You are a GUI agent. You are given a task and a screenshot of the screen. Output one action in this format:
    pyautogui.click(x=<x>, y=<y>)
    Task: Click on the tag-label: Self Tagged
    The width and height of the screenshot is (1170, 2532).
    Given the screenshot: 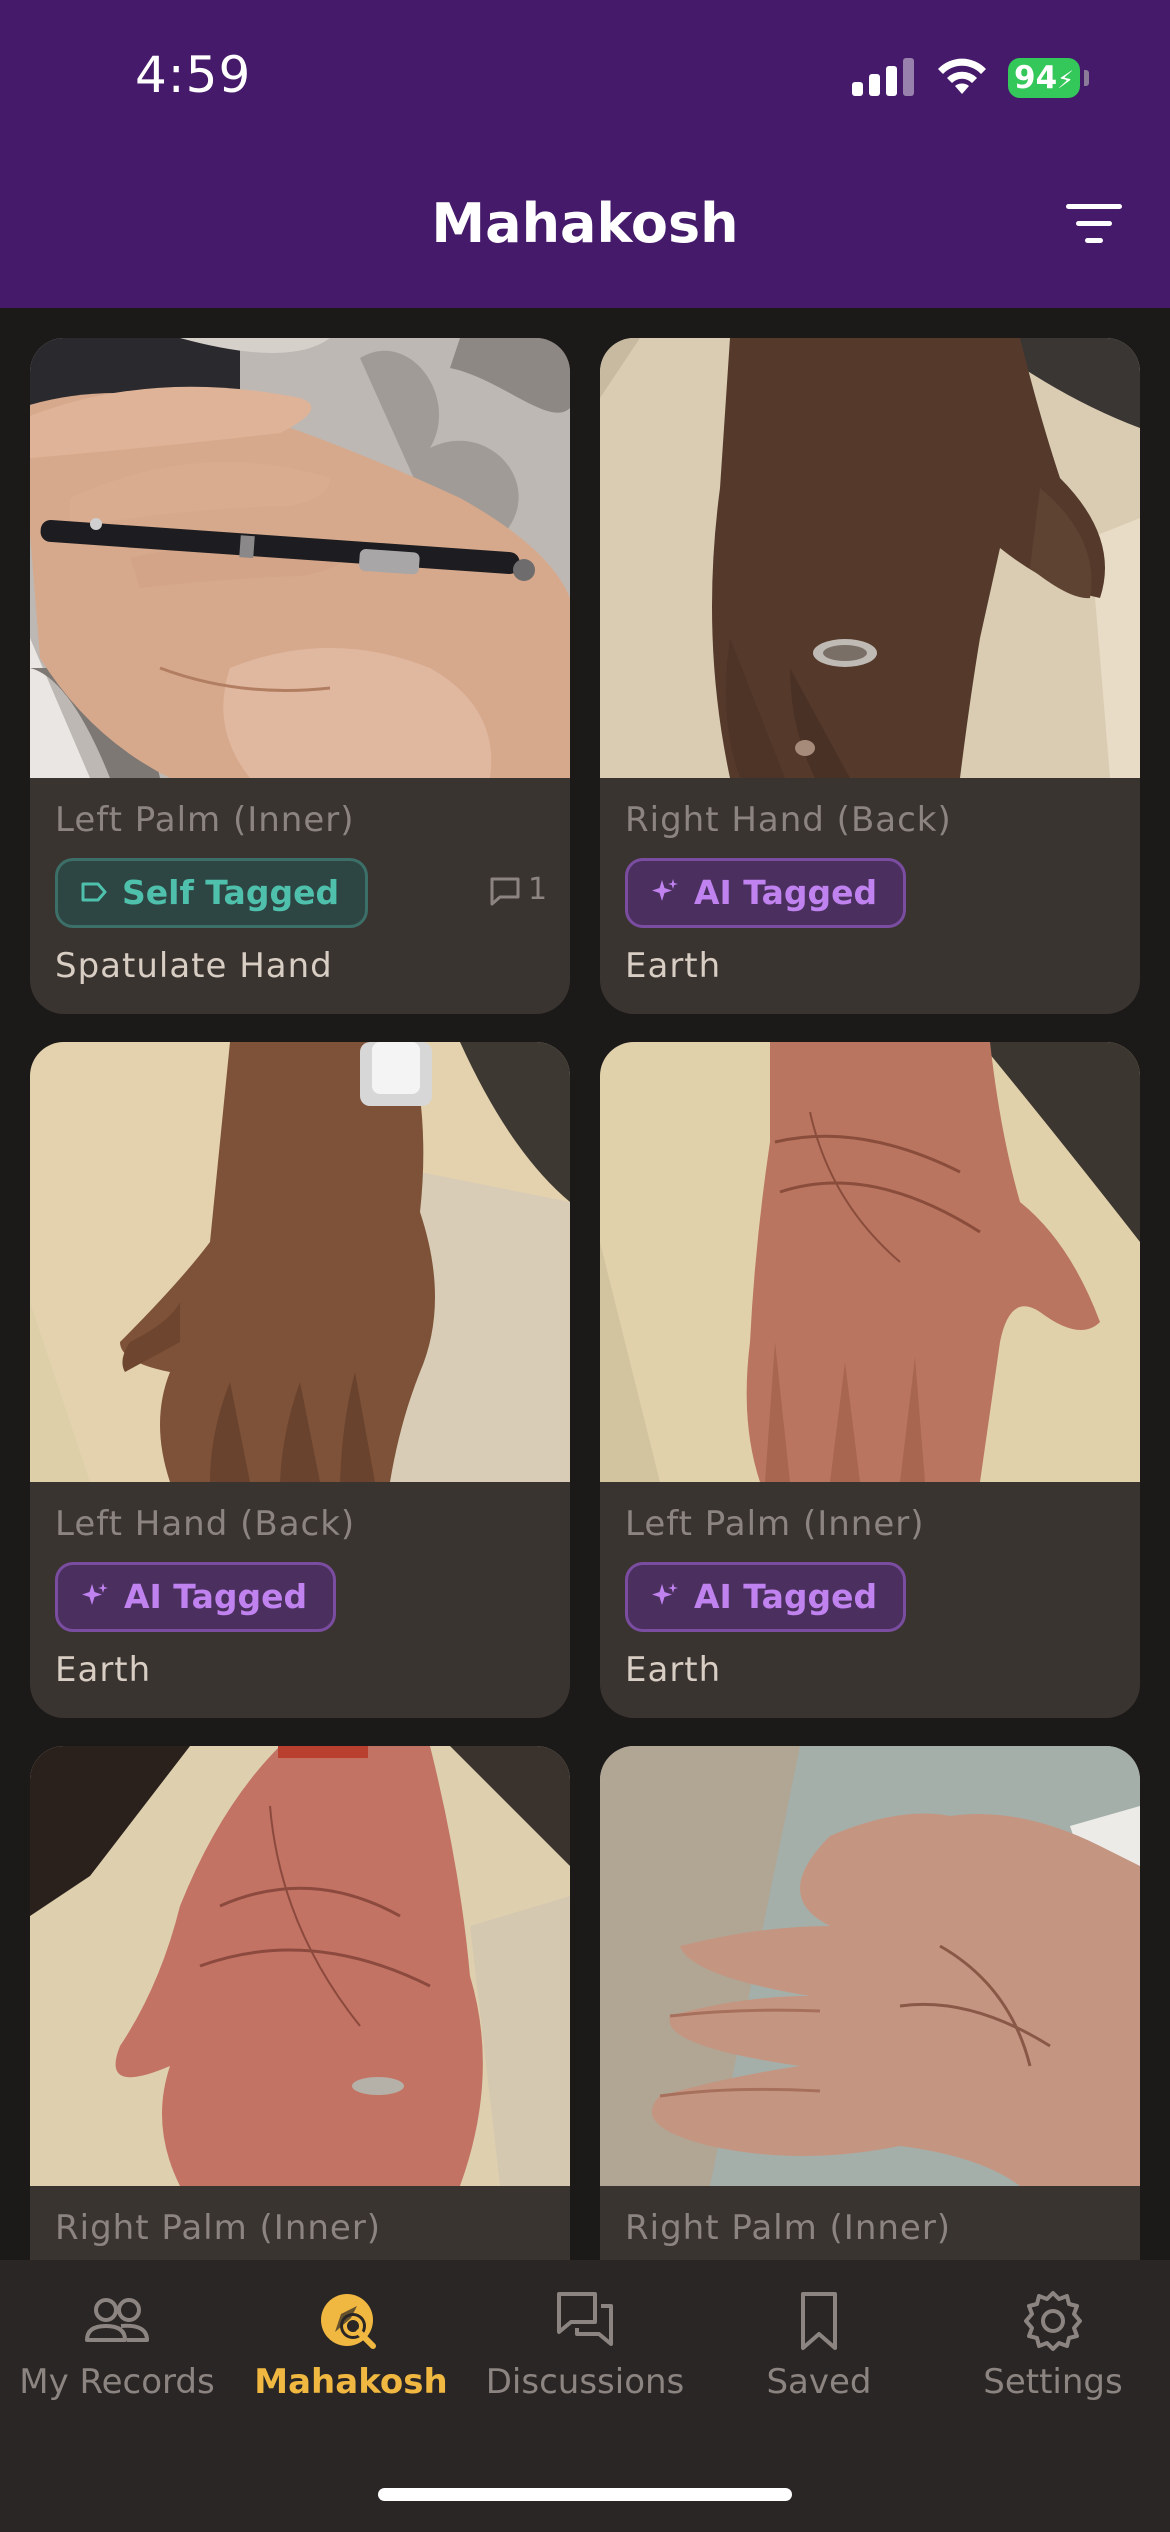 What is the action you would take?
    pyautogui.click(x=231, y=892)
    